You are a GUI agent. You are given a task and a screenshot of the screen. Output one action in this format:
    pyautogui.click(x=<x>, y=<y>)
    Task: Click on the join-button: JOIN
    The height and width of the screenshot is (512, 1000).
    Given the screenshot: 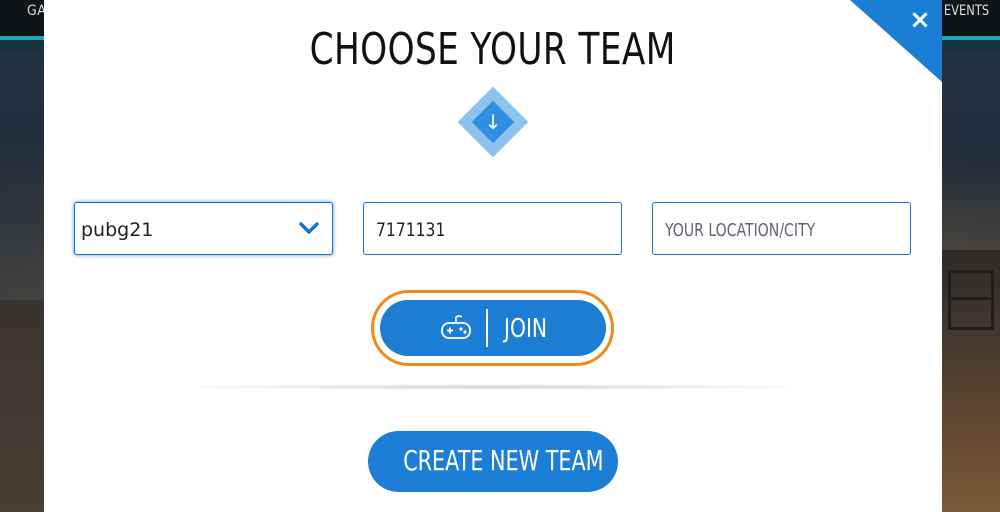 What is the action you would take?
    pyautogui.click(x=493, y=328)
    